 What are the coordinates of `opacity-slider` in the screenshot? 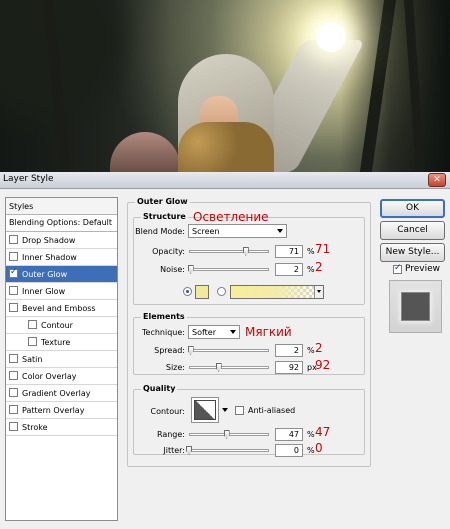 It's located at (229, 251).